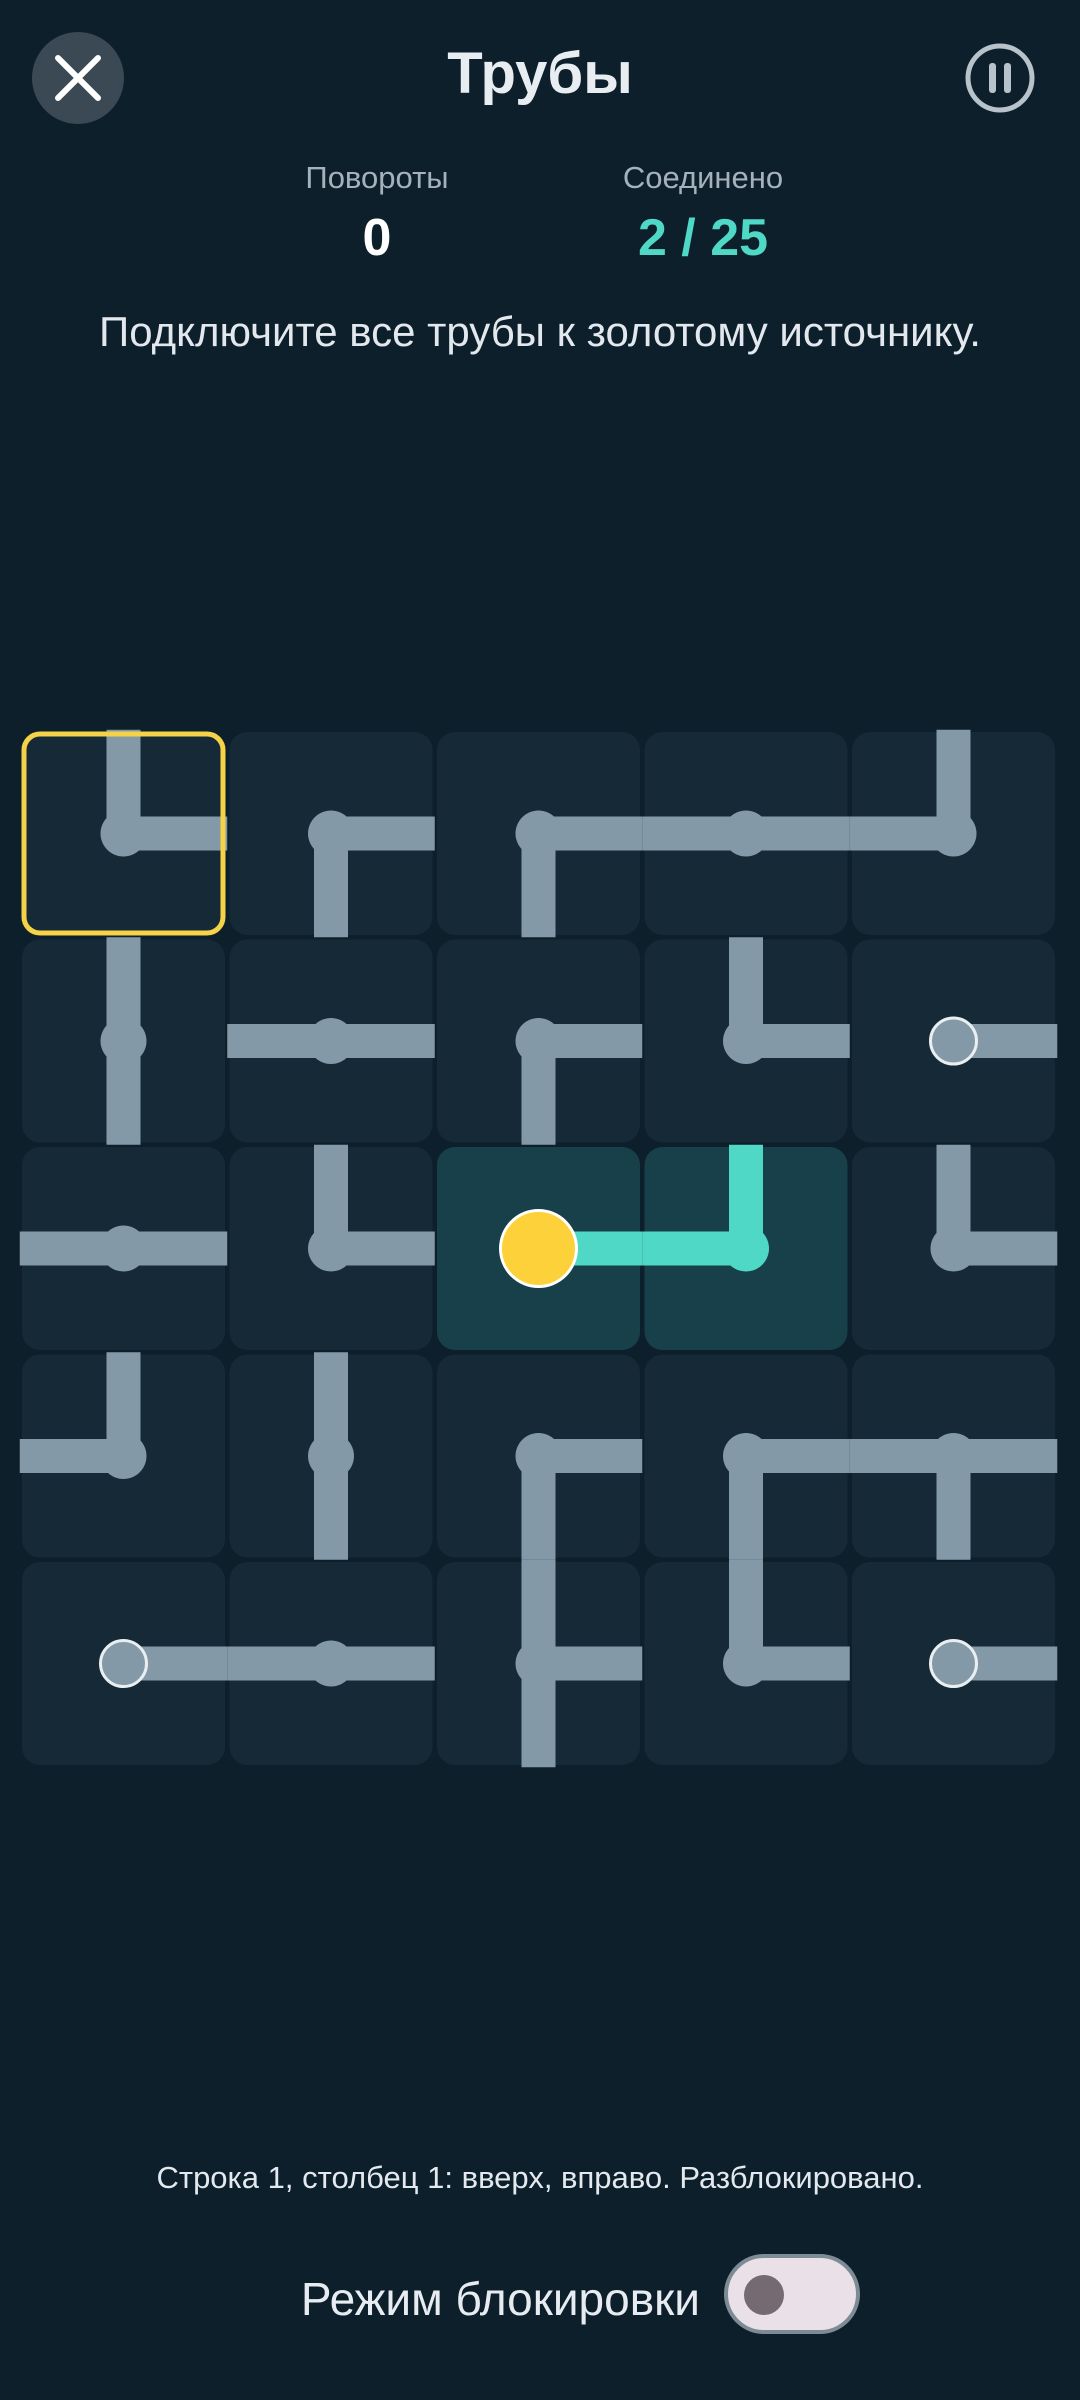  What do you see at coordinates (764, 2295) in the screenshot?
I see `toggle-knob` at bounding box center [764, 2295].